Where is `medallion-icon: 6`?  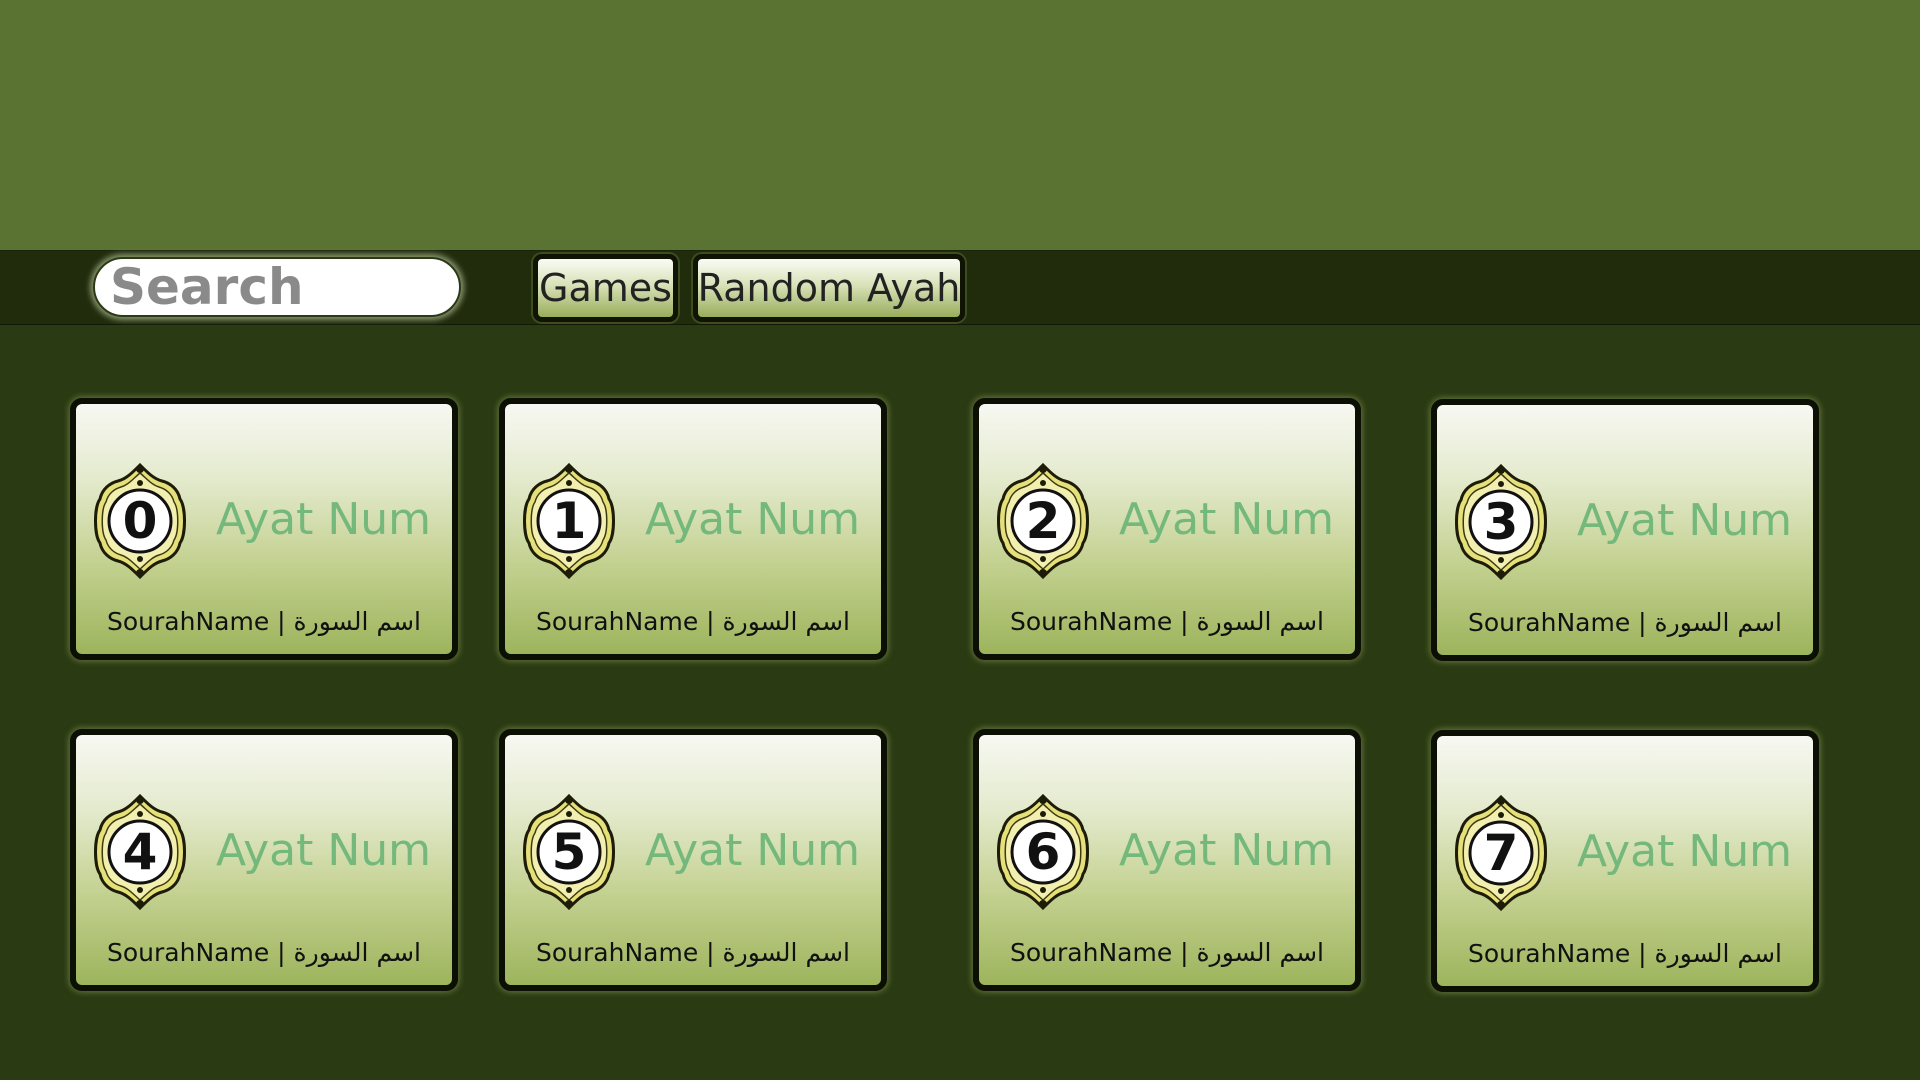
medallion-icon: 6 is located at coordinates (1043, 852).